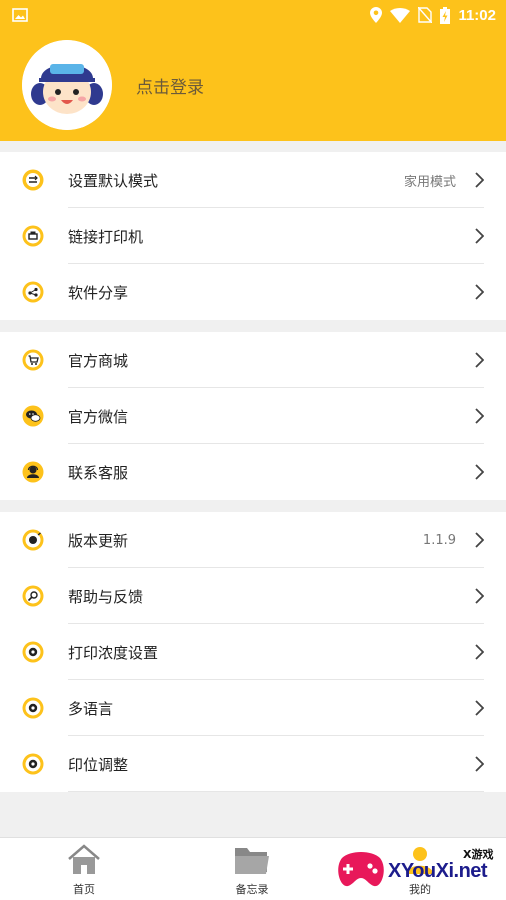 This screenshot has width=506, height=900. Describe the element at coordinates (98, 360) in the screenshot. I see `menu-label: 官方商城` at that location.